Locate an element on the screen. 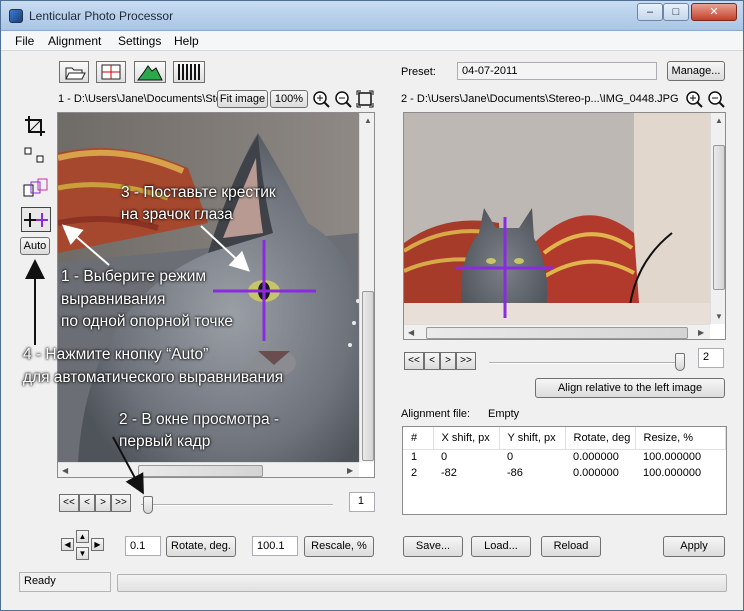  status-text: Ready is located at coordinates (65, 582).